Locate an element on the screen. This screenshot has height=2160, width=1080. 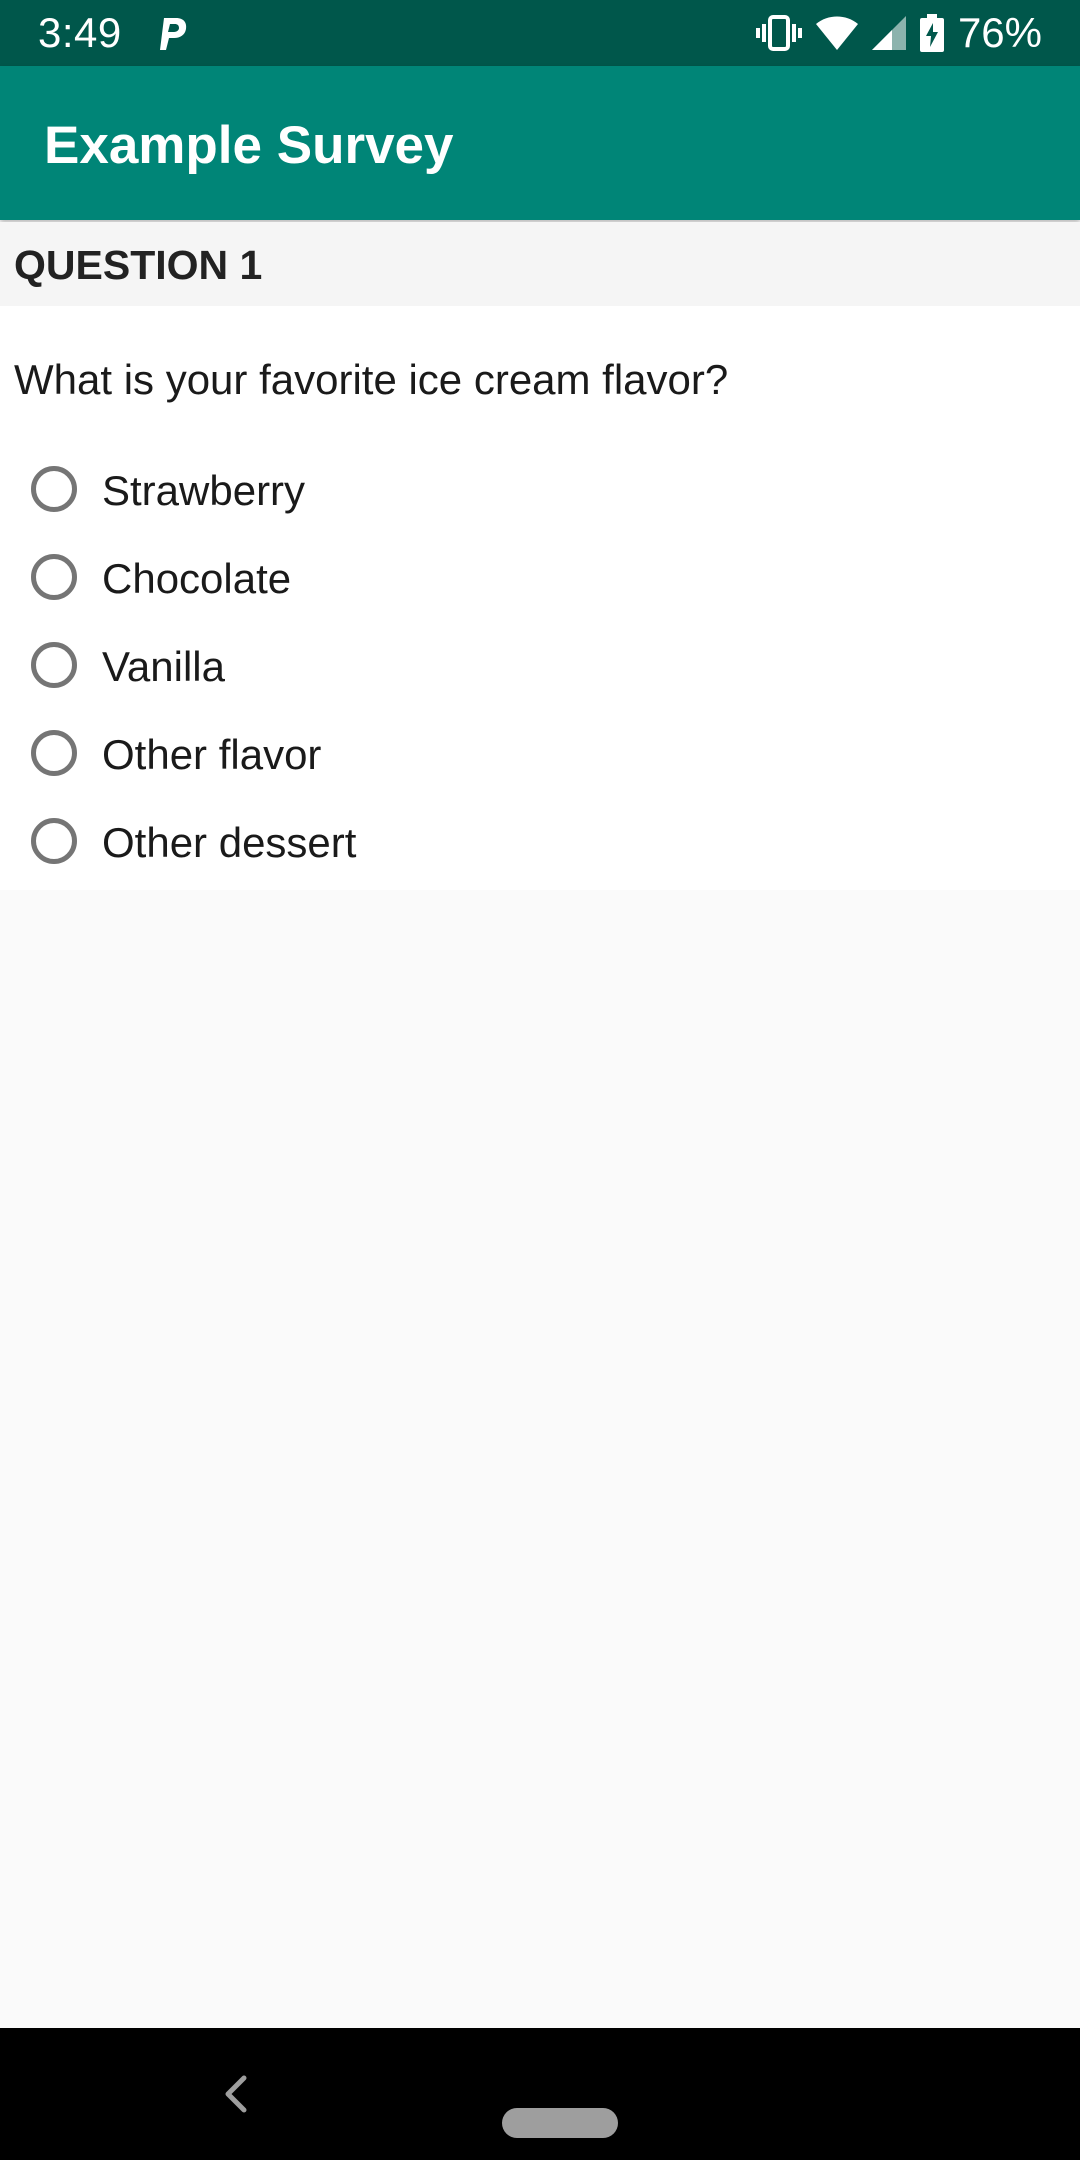
parking-notification-icon is located at coordinates (173, 34).